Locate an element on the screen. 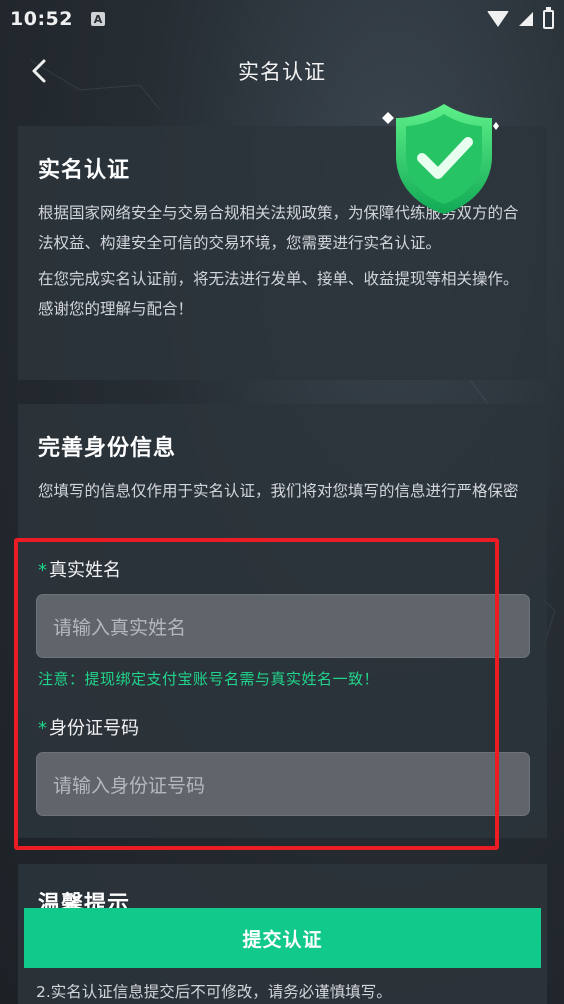 The image size is (564, 1004). back-button is located at coordinates (39, 71).